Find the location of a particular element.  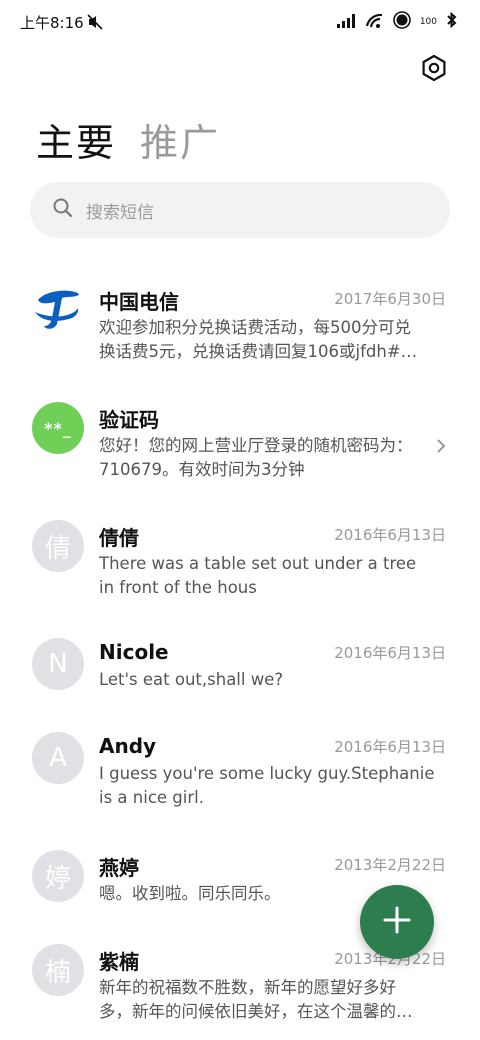

conversation-date: 2017年6月30日 is located at coordinates (390, 299).